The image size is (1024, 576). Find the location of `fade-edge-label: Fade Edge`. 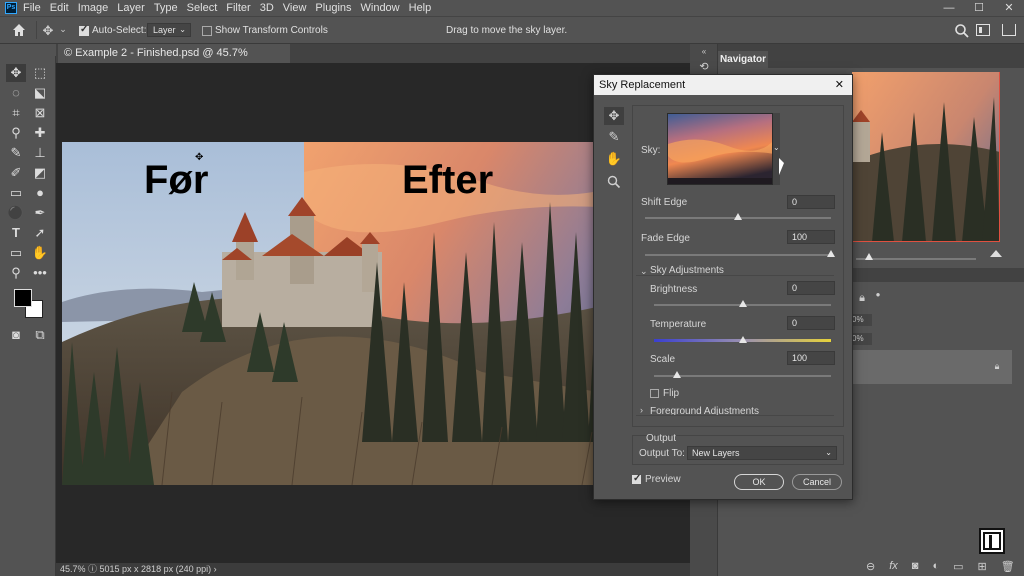

fade-edge-label: Fade Edge is located at coordinates (665, 238).